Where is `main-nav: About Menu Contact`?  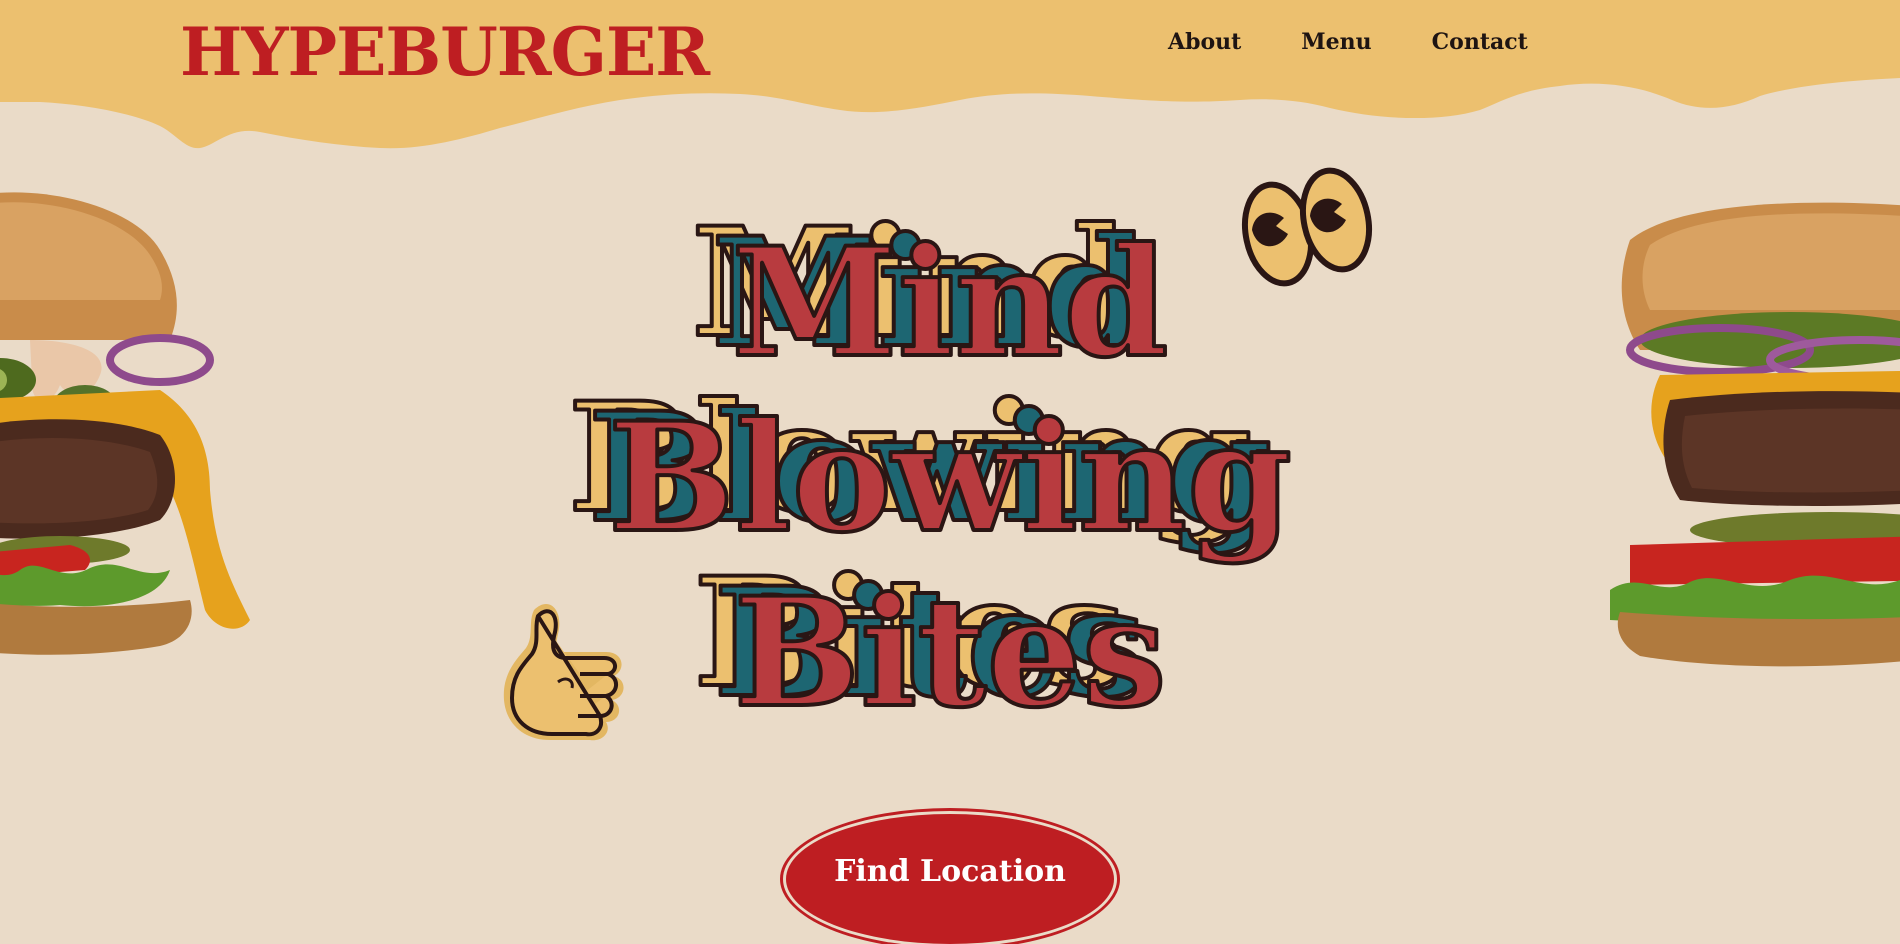 main-nav: About Menu Contact is located at coordinates (1378, 42).